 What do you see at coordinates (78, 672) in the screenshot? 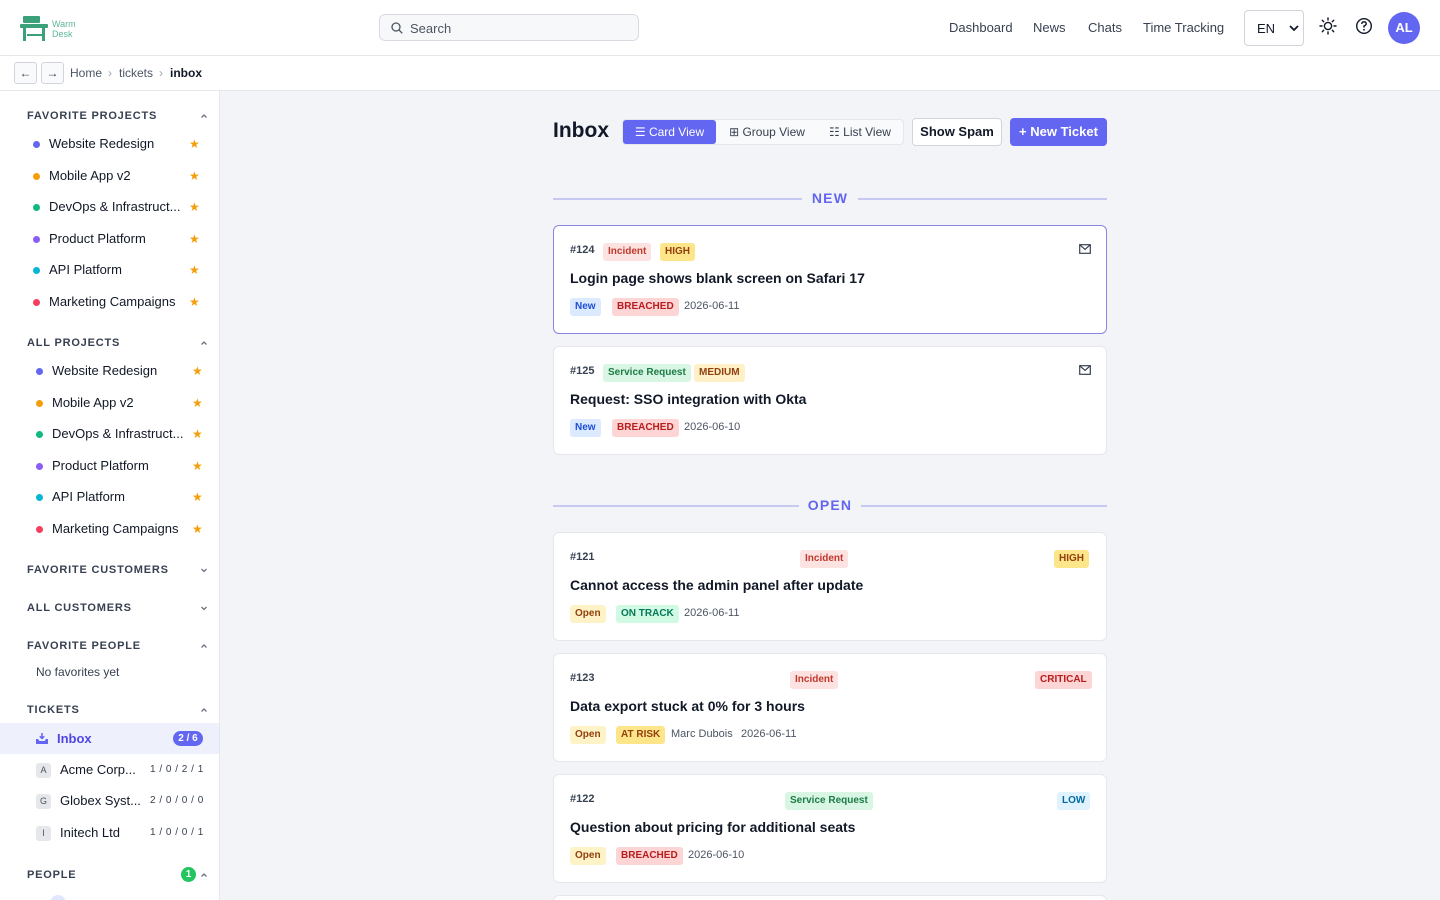
I see `no-favorites-text: No favorites yet` at bounding box center [78, 672].